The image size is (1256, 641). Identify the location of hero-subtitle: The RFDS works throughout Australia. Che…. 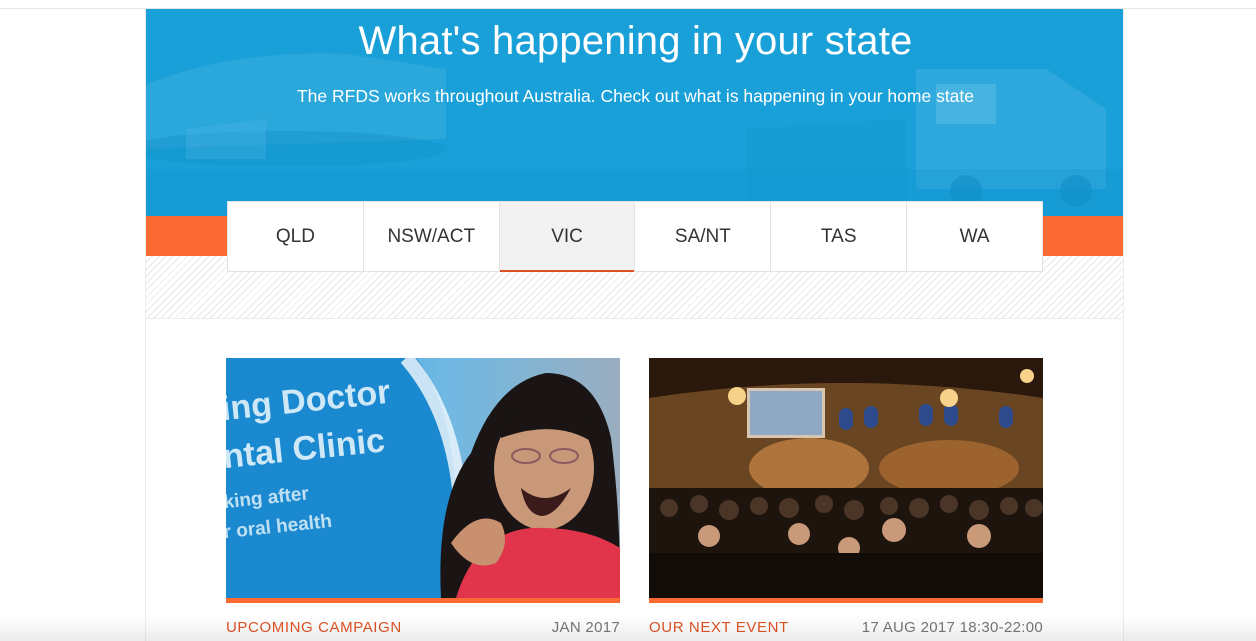
(635, 96).